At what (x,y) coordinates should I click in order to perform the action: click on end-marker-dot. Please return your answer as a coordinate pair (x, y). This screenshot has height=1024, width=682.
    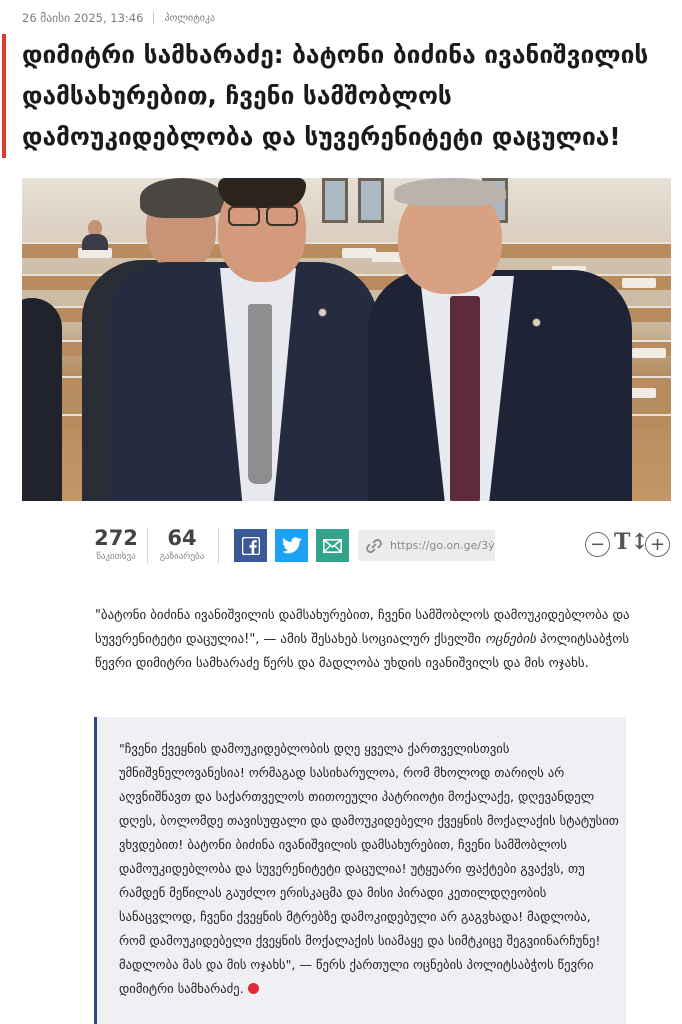
    Looking at the image, I should click on (253, 988).